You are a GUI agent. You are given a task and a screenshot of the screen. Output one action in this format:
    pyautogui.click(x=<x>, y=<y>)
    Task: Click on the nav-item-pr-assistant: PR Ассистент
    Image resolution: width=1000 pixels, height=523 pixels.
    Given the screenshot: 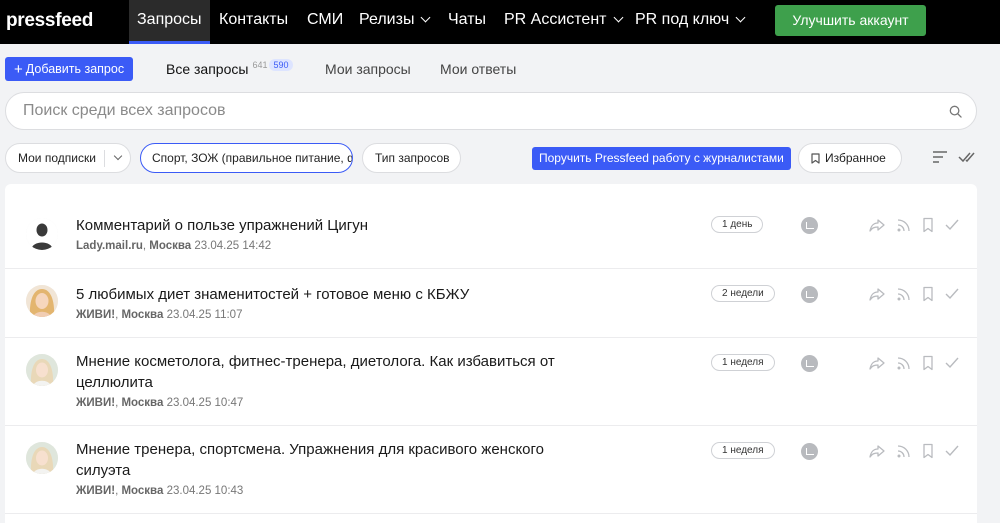 What is the action you would take?
    pyautogui.click(x=563, y=22)
    